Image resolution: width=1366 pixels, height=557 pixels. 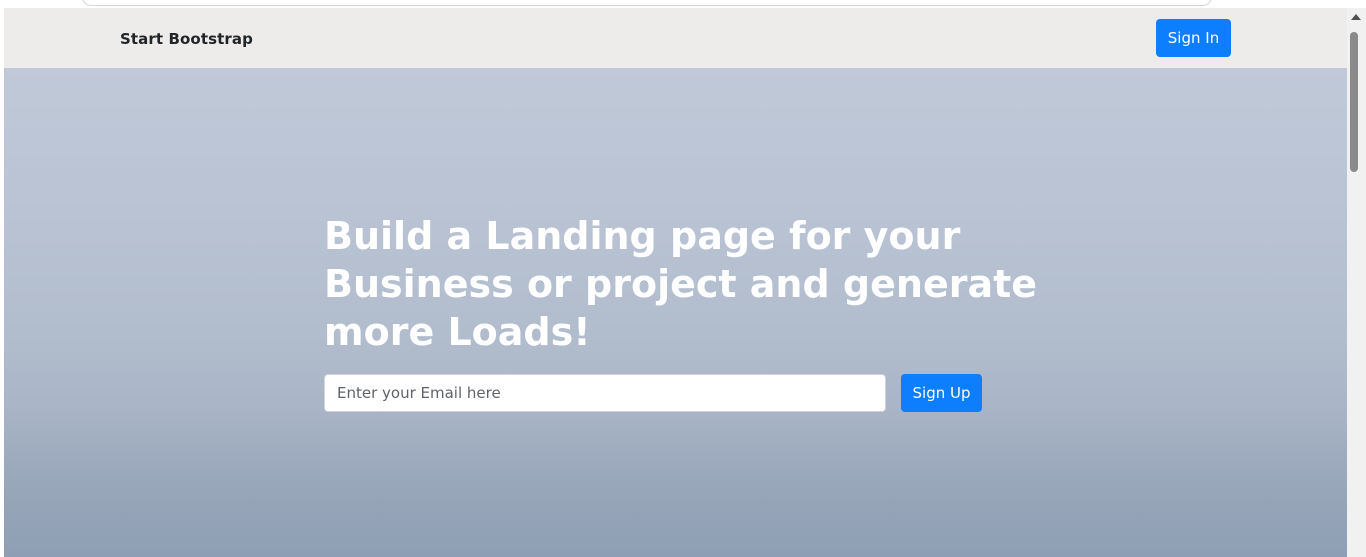 What do you see at coordinates (1356, 17) in the screenshot?
I see `scroll-up-arrow-icon` at bounding box center [1356, 17].